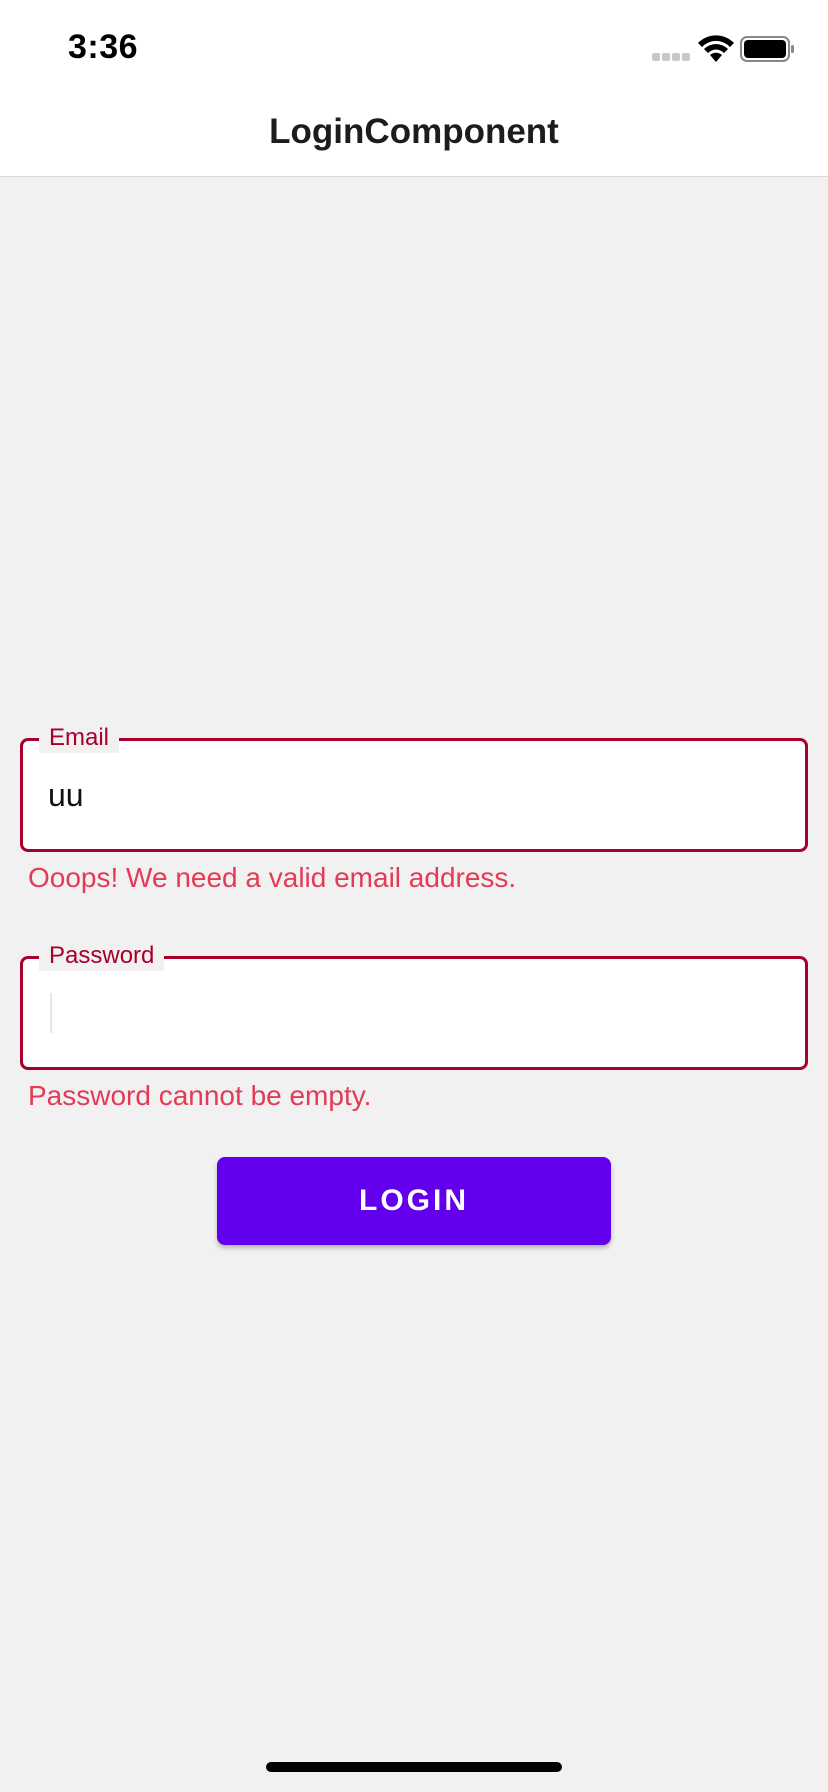 The image size is (828, 1792). What do you see at coordinates (414, 131) in the screenshot?
I see `page-title: LoginComponent` at bounding box center [414, 131].